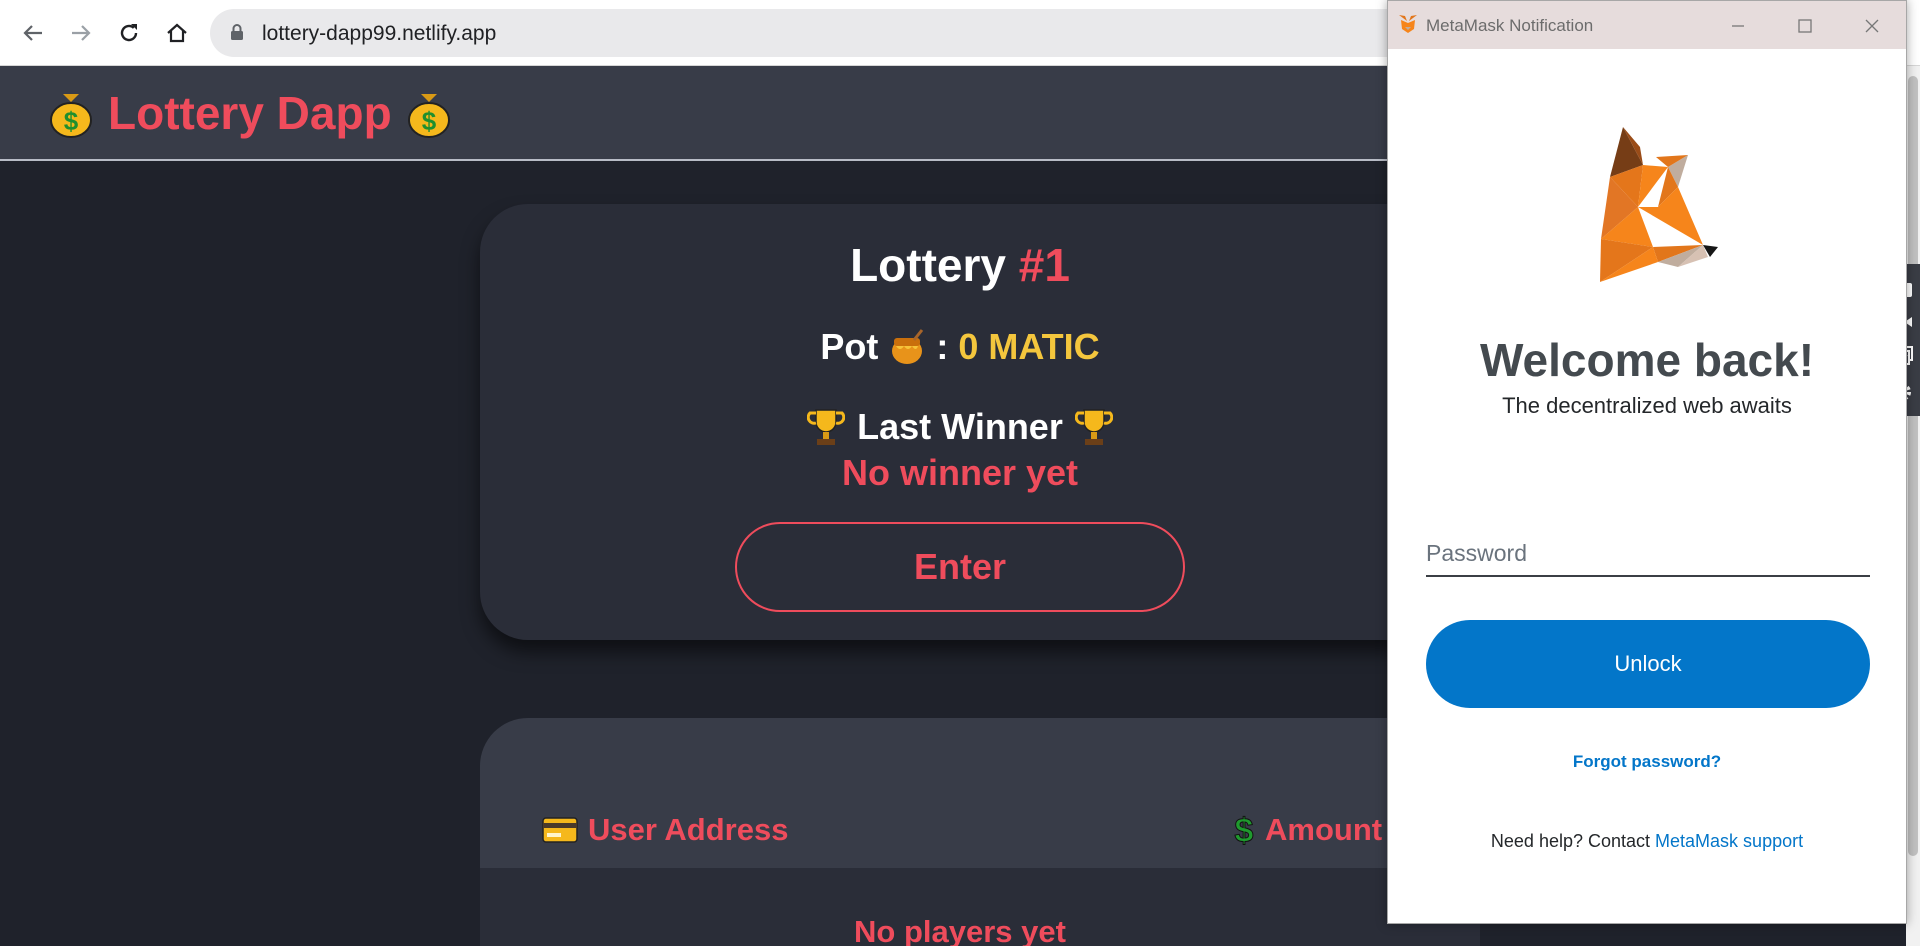 This screenshot has height=946, width=1920. I want to click on pot-label: Pot, so click(849, 346).